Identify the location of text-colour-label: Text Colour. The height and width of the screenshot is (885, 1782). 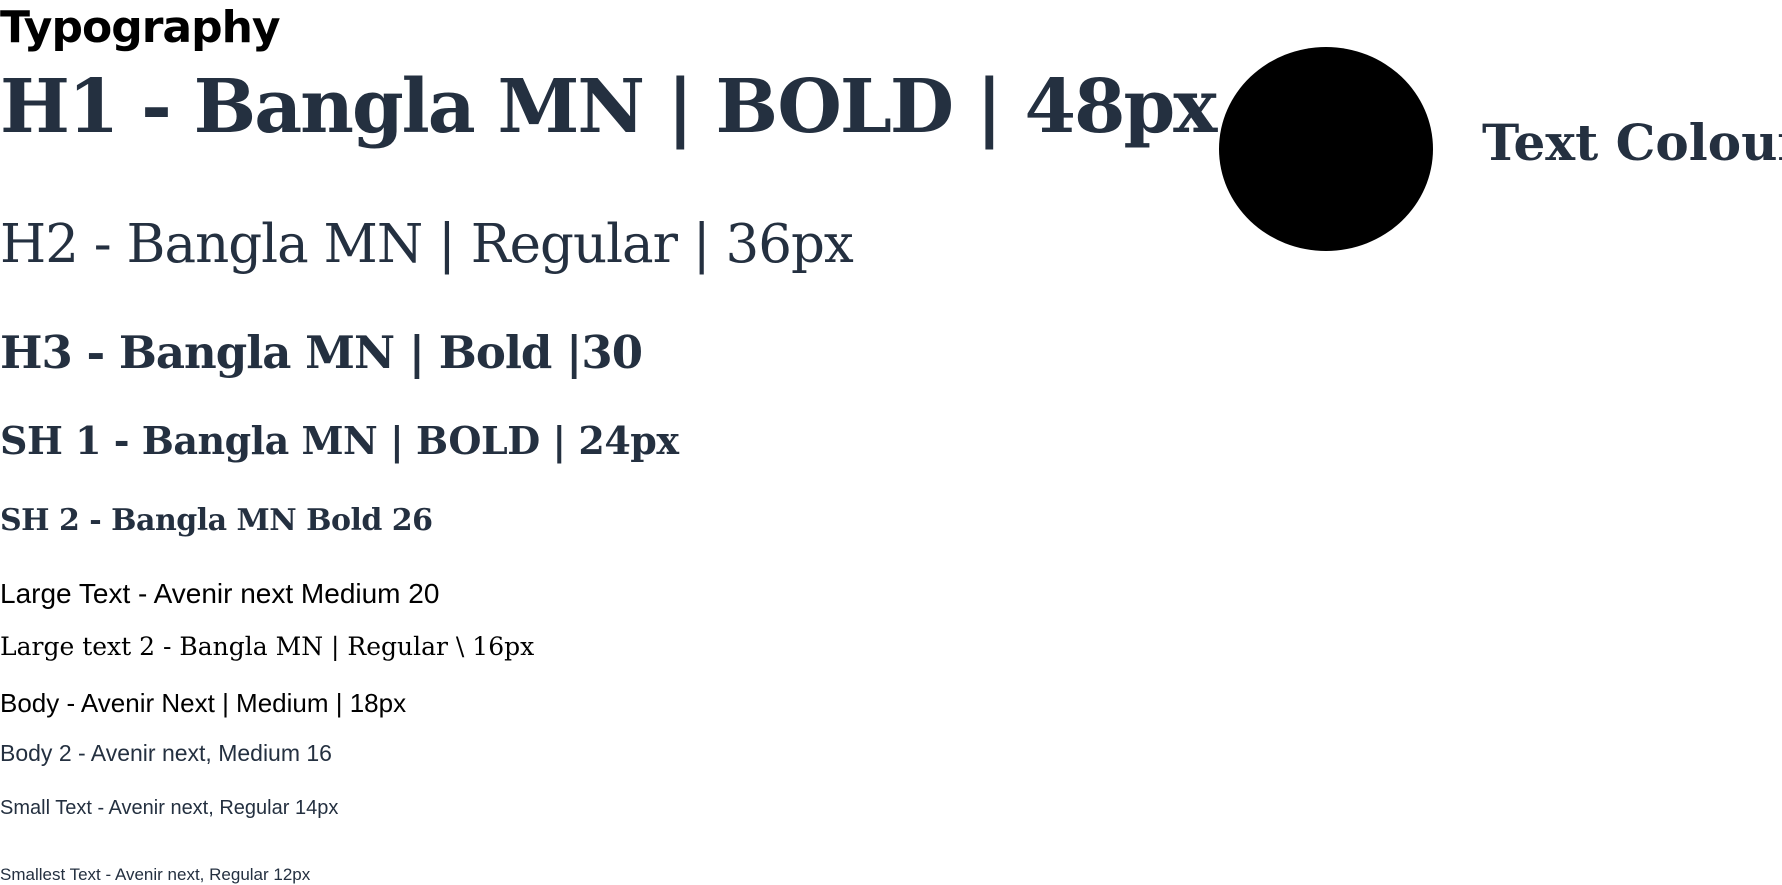
(1632, 142).